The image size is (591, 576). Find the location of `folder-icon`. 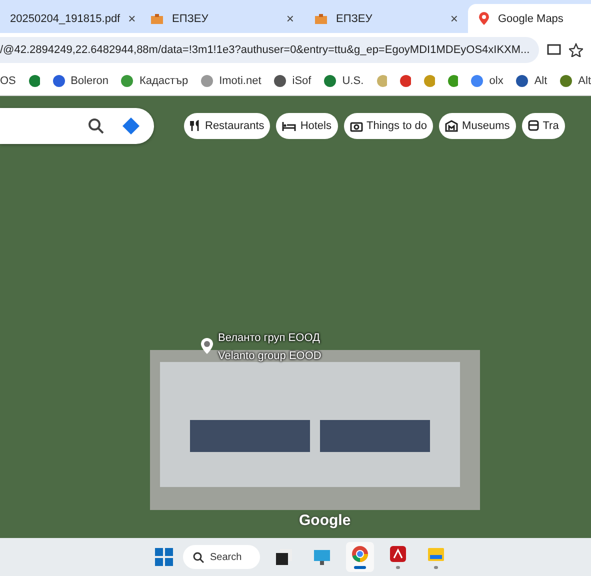

folder-icon is located at coordinates (436, 554).